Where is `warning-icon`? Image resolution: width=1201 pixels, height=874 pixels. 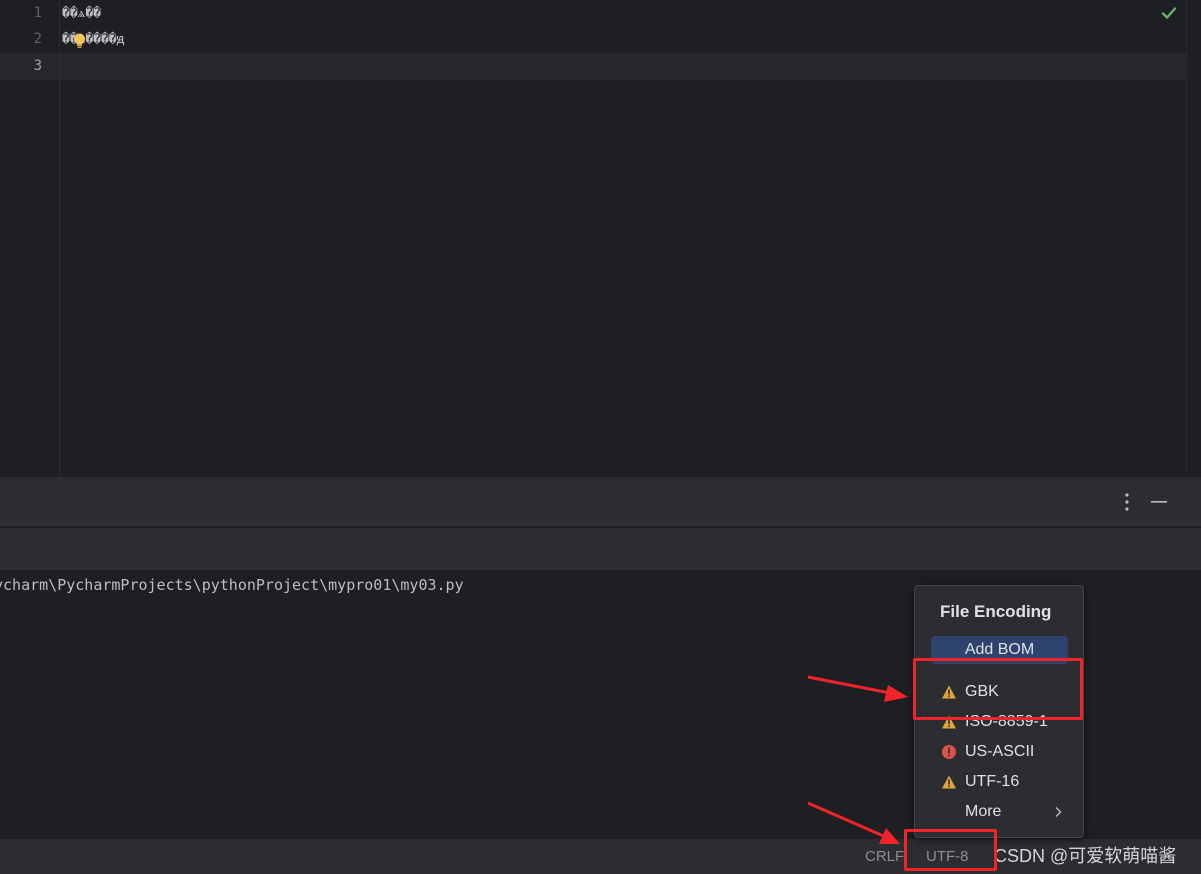 warning-icon is located at coordinates (949, 782).